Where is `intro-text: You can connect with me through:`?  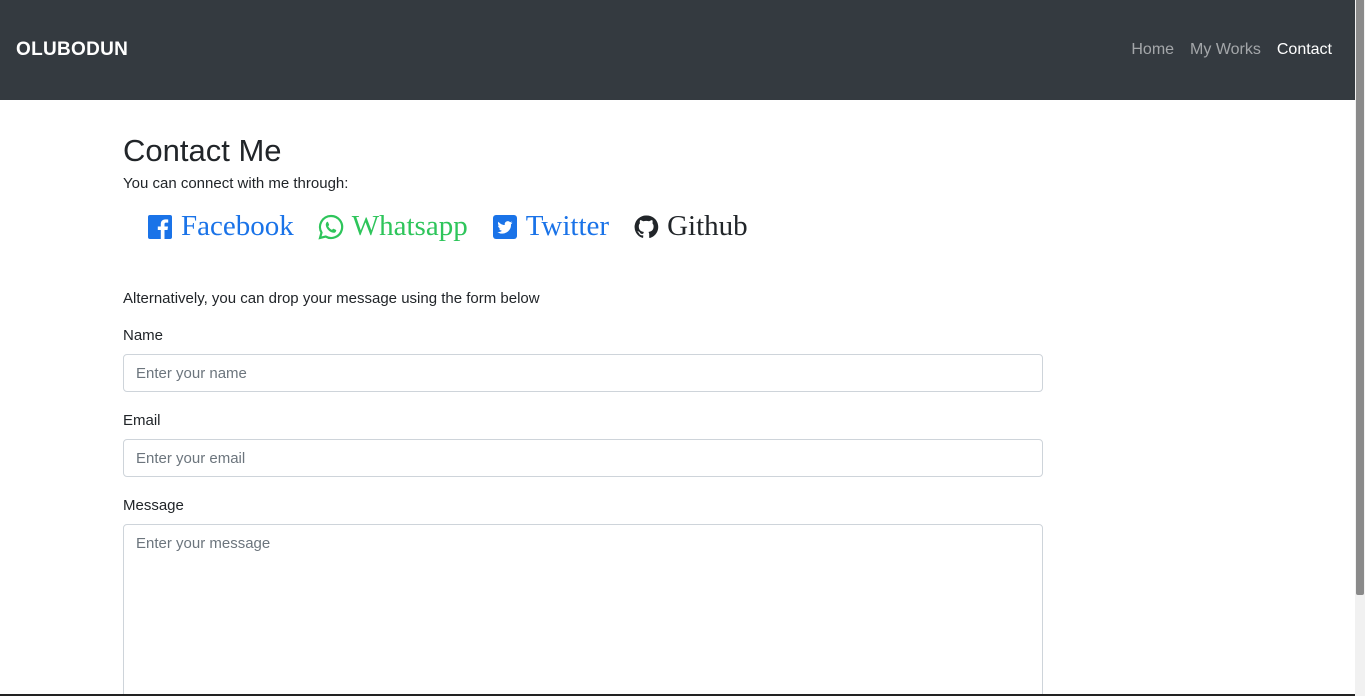 intro-text: You can connect with me through: is located at coordinates (236, 184).